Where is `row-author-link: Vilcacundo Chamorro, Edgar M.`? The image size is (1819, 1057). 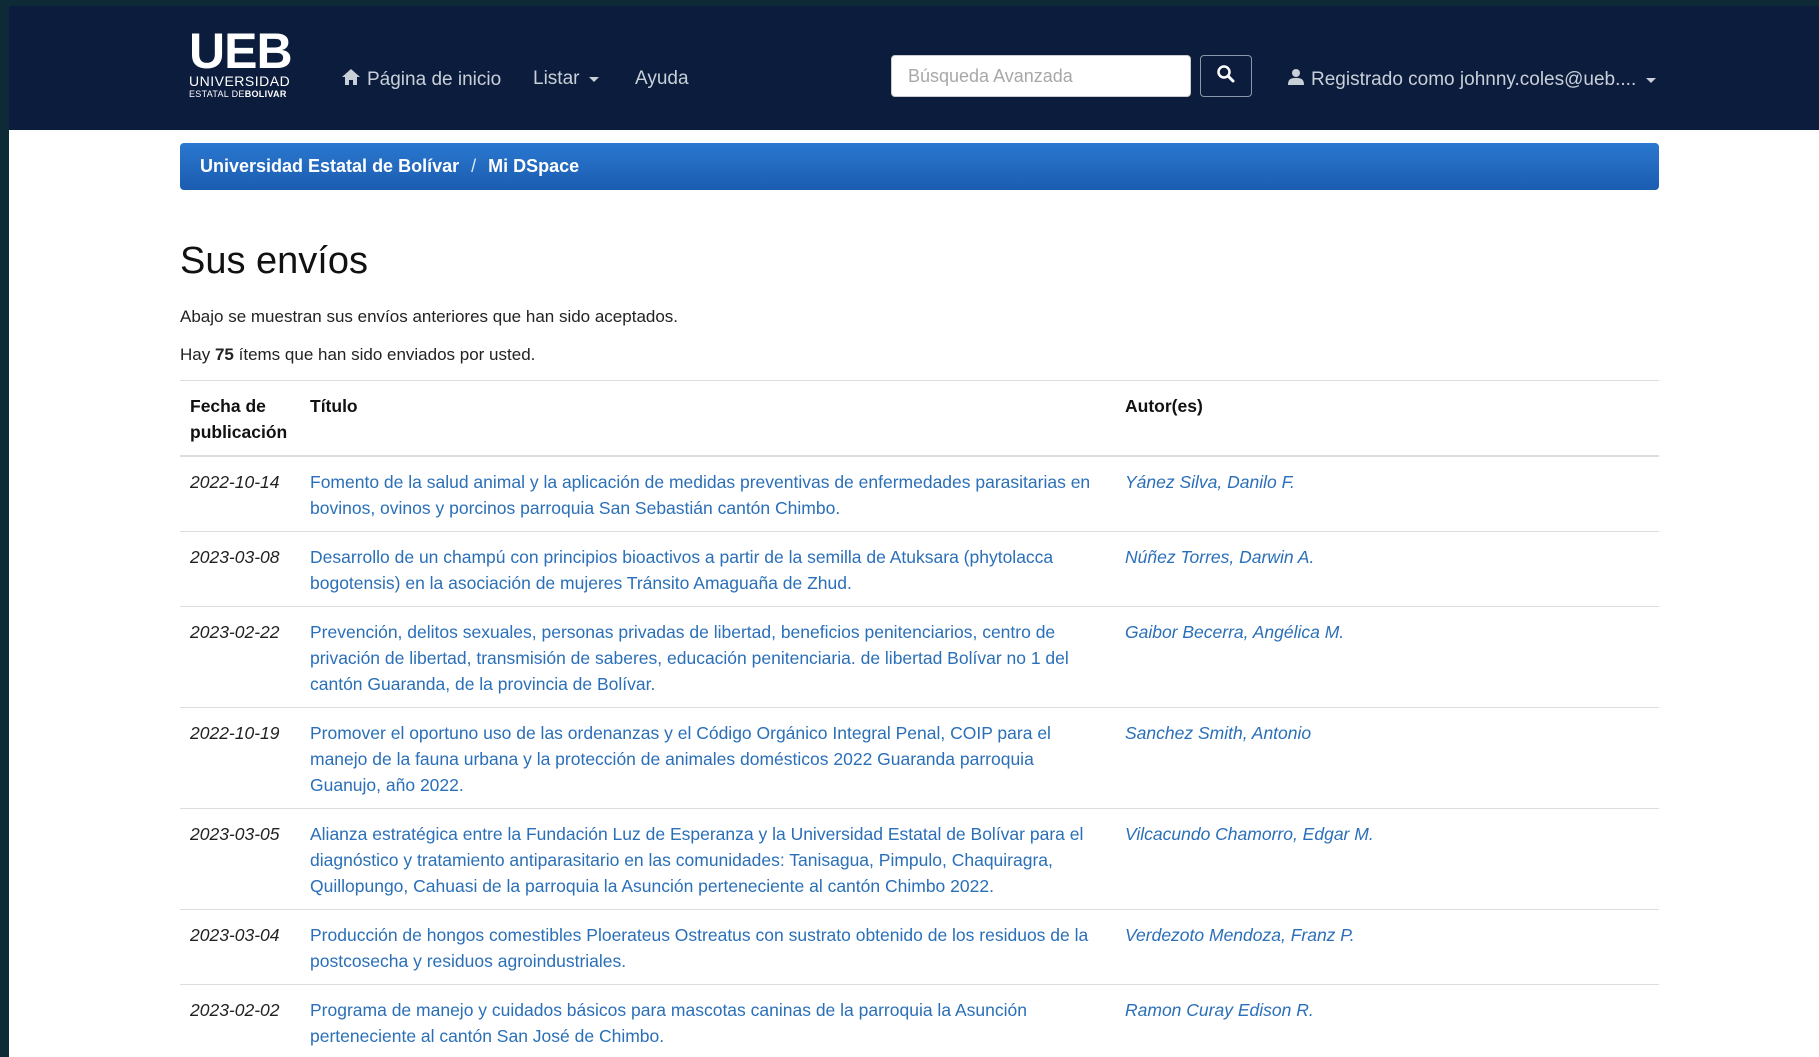 row-author-link: Vilcacundo Chamorro, Edgar M. is located at coordinates (1249, 834).